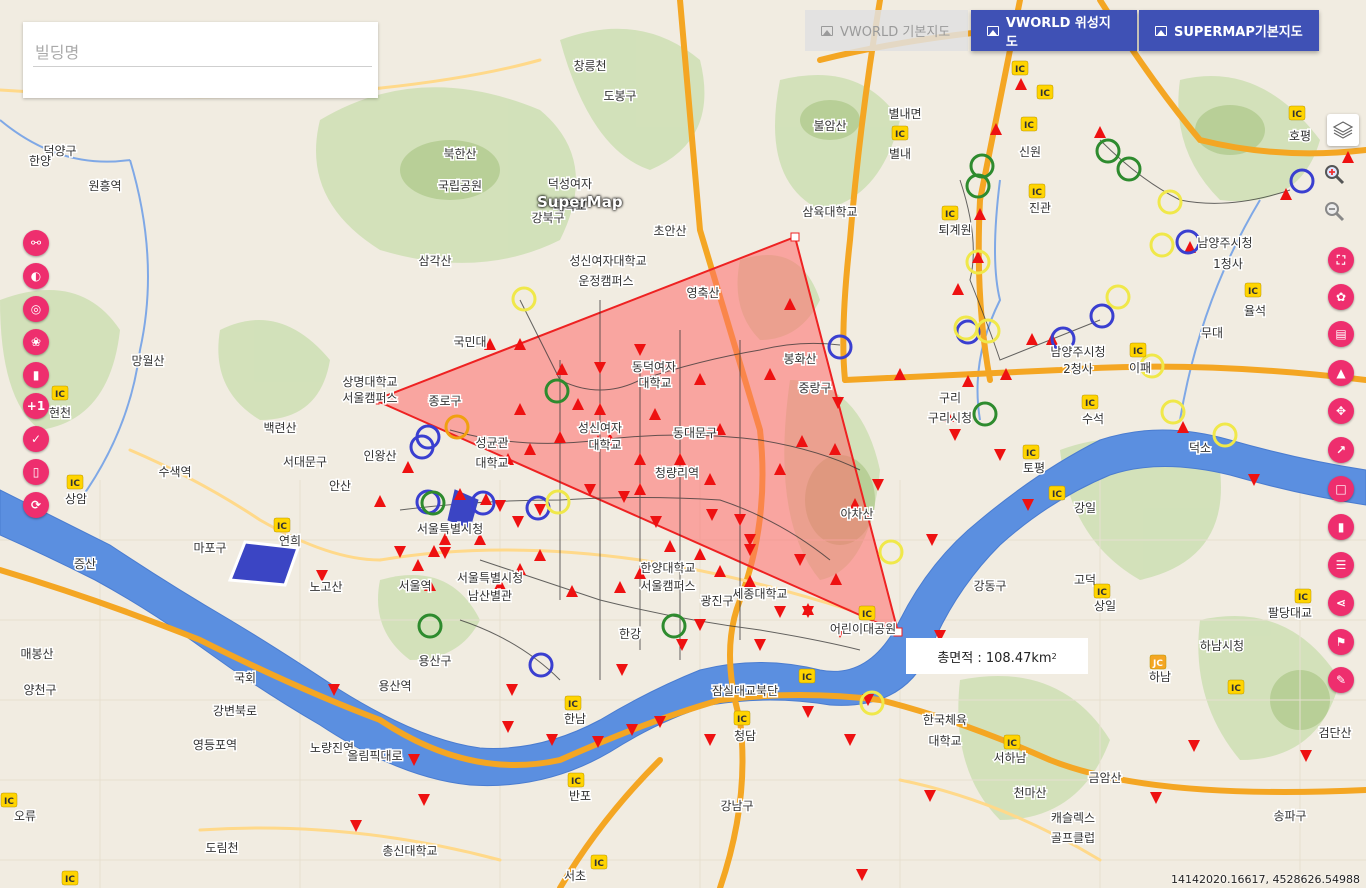 Image resolution: width=1366 pixels, height=888 pixels. Describe the element at coordinates (36, 654) in the screenshot. I see `map-label: 매봉산` at that location.